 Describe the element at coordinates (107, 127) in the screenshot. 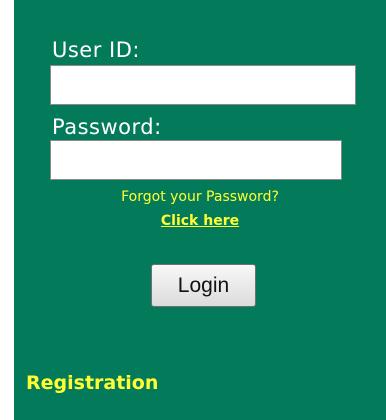

I see `password-label: Password:` at that location.